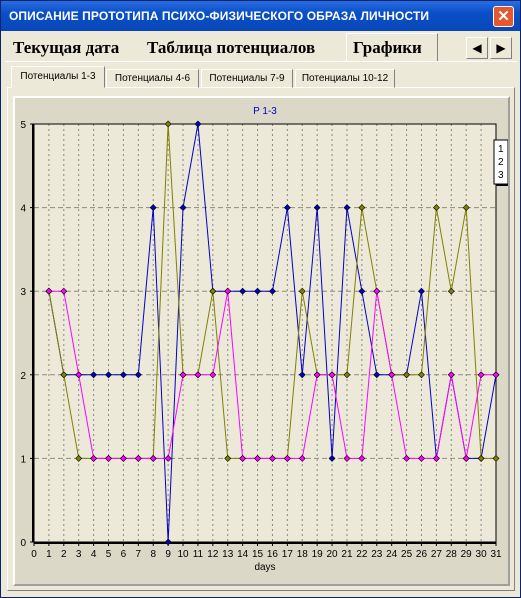  I want to click on x-tick-label: 27, so click(437, 554).